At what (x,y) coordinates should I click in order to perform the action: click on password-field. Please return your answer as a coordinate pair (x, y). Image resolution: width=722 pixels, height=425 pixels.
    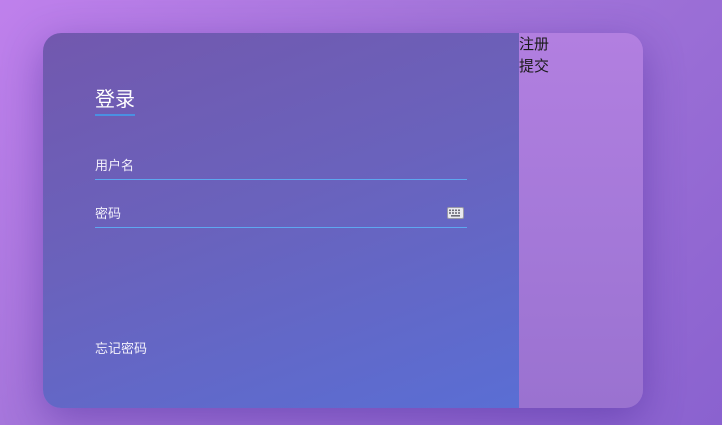
    Looking at the image, I should click on (281, 215).